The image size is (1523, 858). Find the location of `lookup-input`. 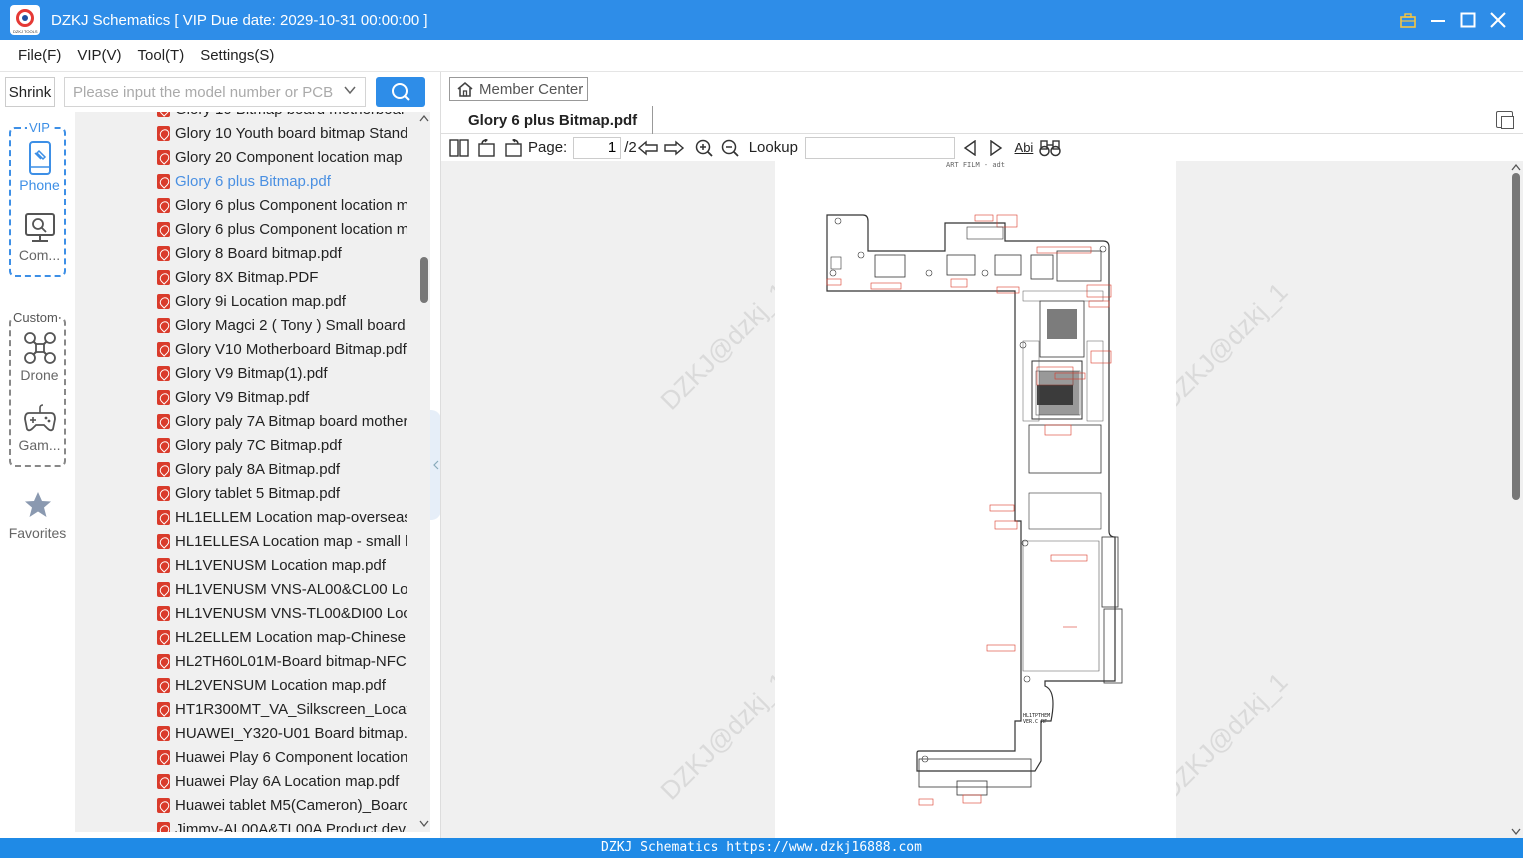

lookup-input is located at coordinates (879, 147).